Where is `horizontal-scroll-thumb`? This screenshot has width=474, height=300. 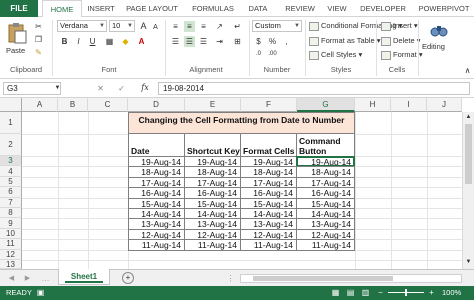
horizontal-scroll-thumb is located at coordinates (323, 278).